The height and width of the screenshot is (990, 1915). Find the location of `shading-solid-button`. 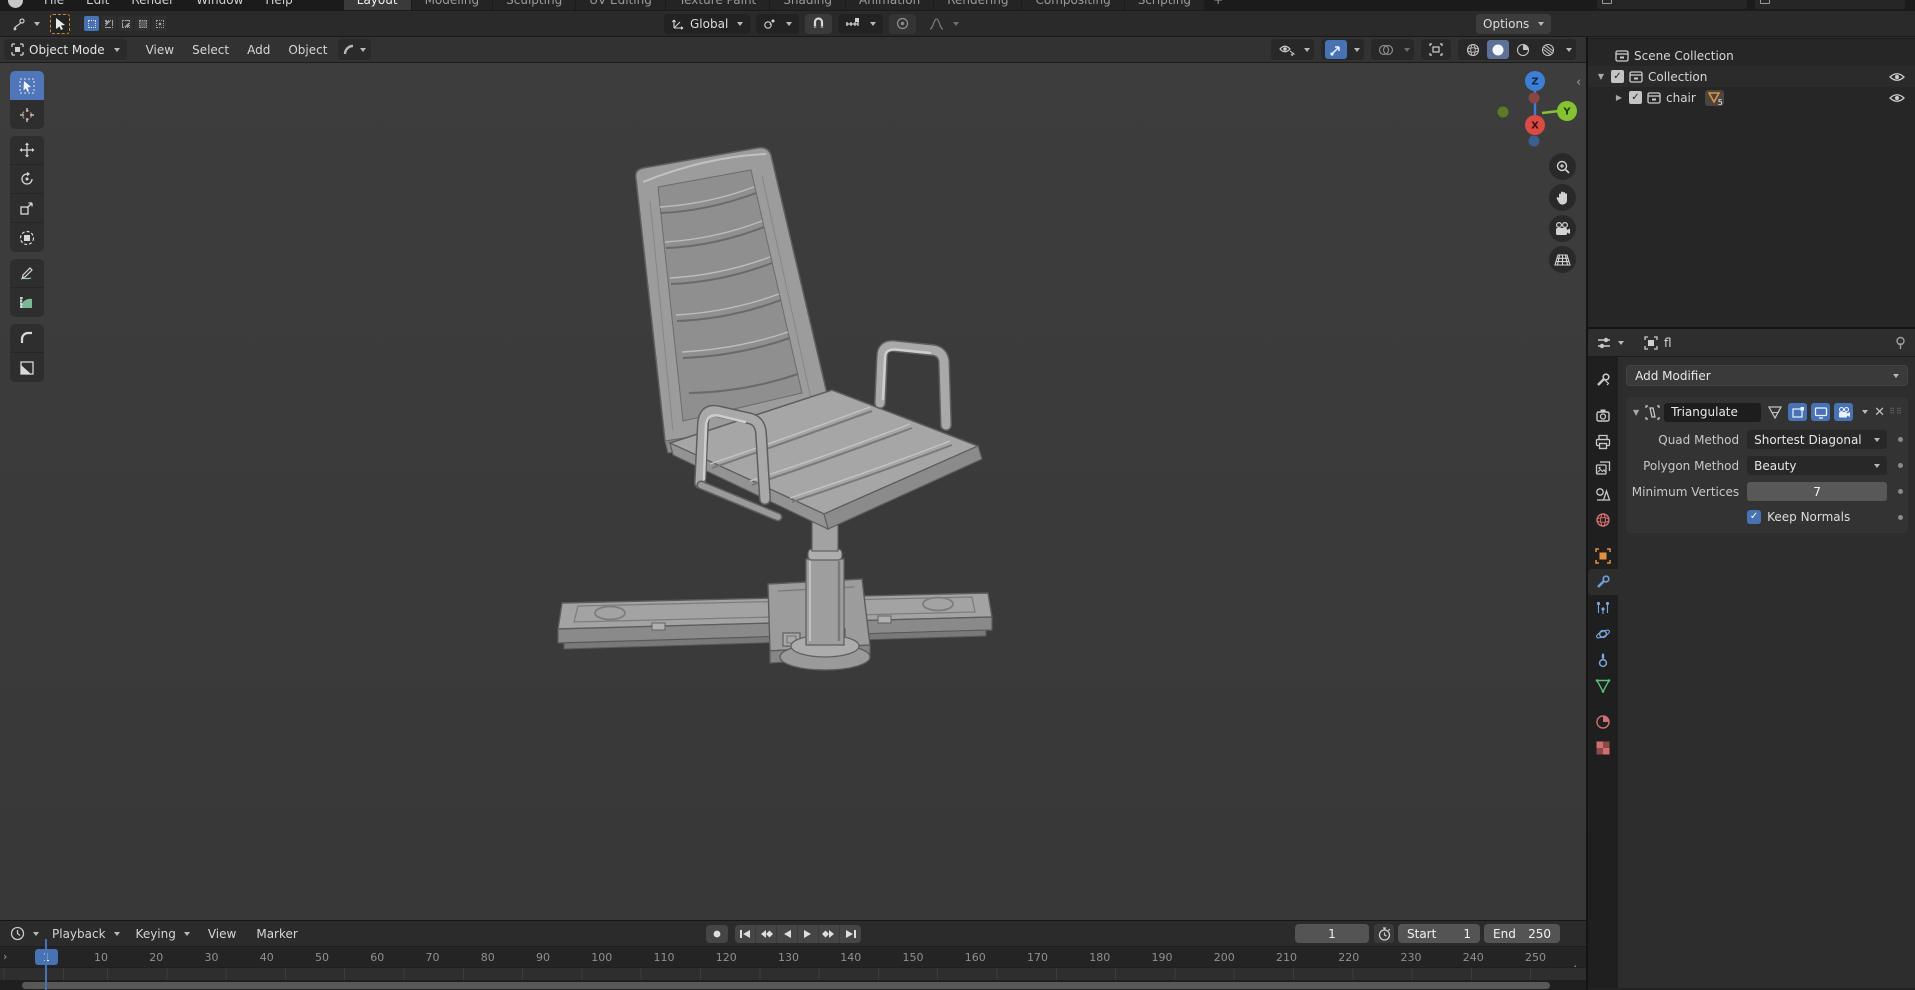

shading-solid-button is located at coordinates (1498, 49).